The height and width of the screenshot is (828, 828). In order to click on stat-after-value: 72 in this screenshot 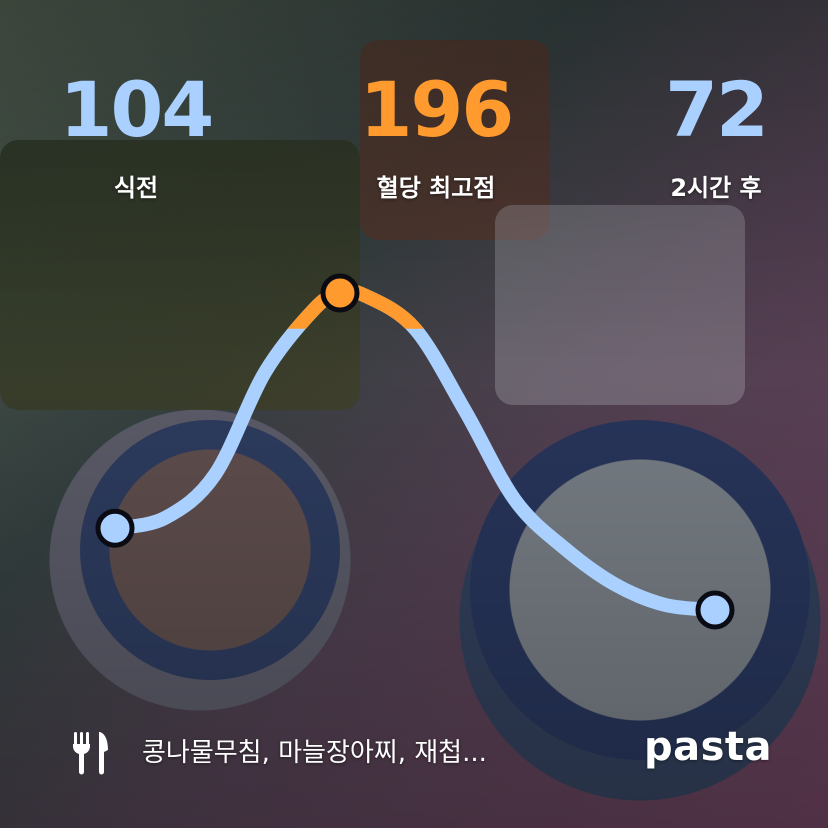, I will do `click(717, 109)`.